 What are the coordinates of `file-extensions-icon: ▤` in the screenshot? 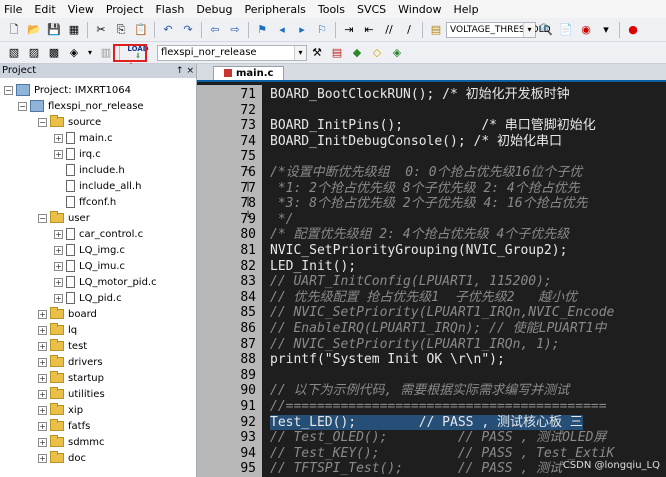 It's located at (337, 53).